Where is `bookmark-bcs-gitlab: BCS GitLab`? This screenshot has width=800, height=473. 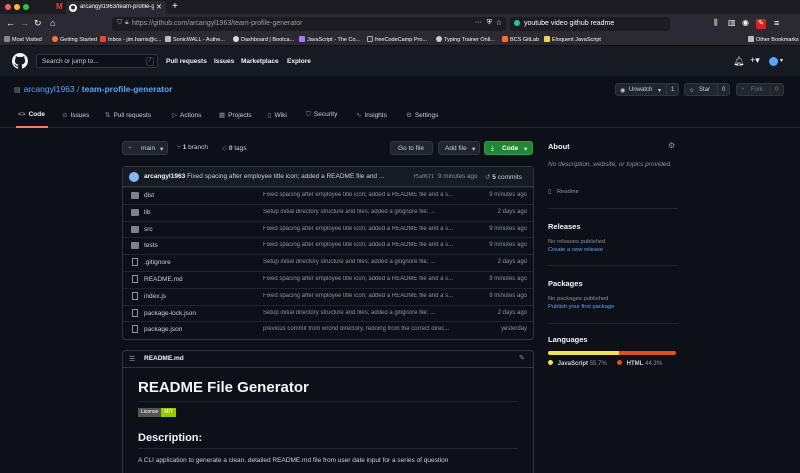
bookmark-bcs-gitlab: BCS GitLab is located at coordinates (520, 39).